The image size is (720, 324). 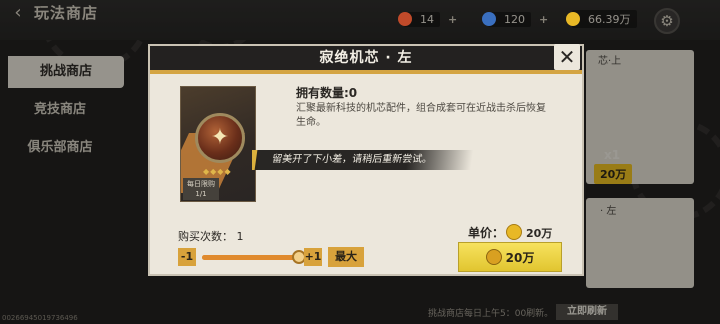 What do you see at coordinates (405, 19) in the screenshot?
I see `red-crystal-icon` at bounding box center [405, 19].